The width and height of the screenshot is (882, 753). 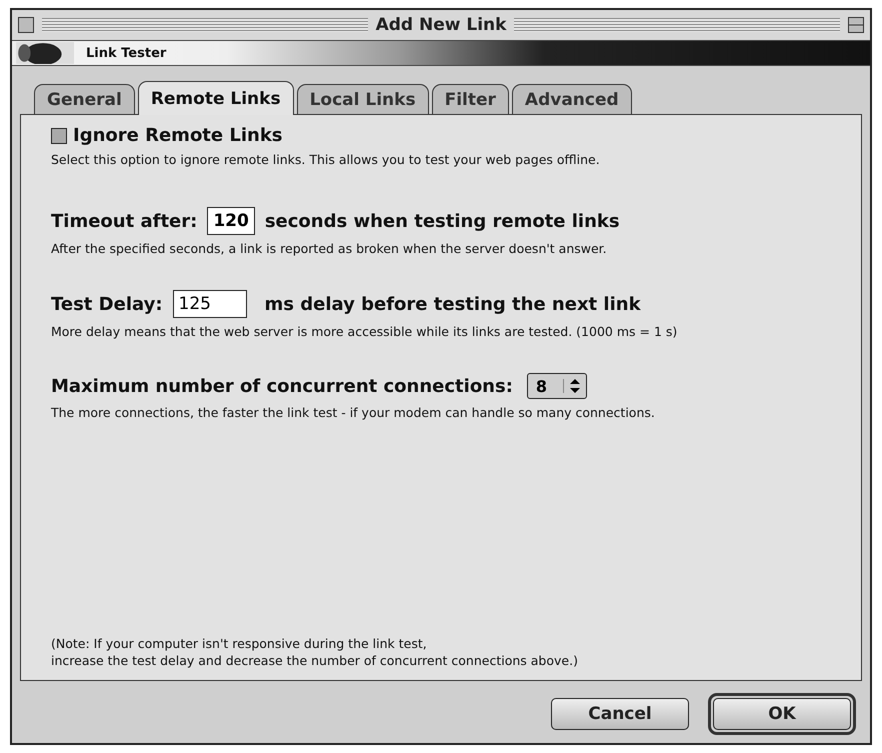 What do you see at coordinates (107, 304) in the screenshot?
I see `field-label: Test Delay:` at bounding box center [107, 304].